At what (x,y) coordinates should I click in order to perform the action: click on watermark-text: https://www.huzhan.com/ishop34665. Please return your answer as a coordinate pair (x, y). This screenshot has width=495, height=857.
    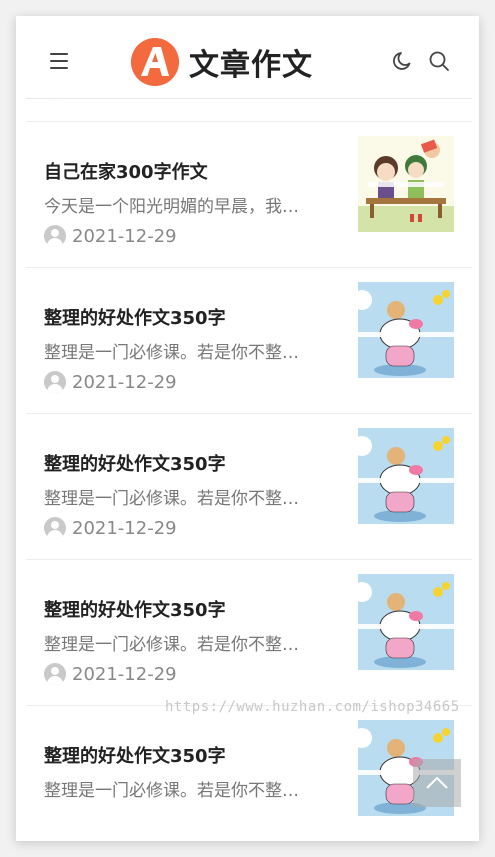
    Looking at the image, I should click on (312, 707).